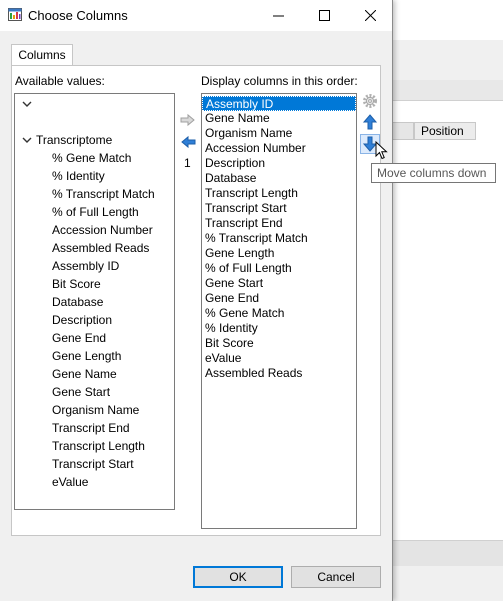 Image resolution: width=503 pixels, height=601 pixels. Describe the element at coordinates (27, 140) in the screenshot. I see `expand-chevron-icon` at that location.